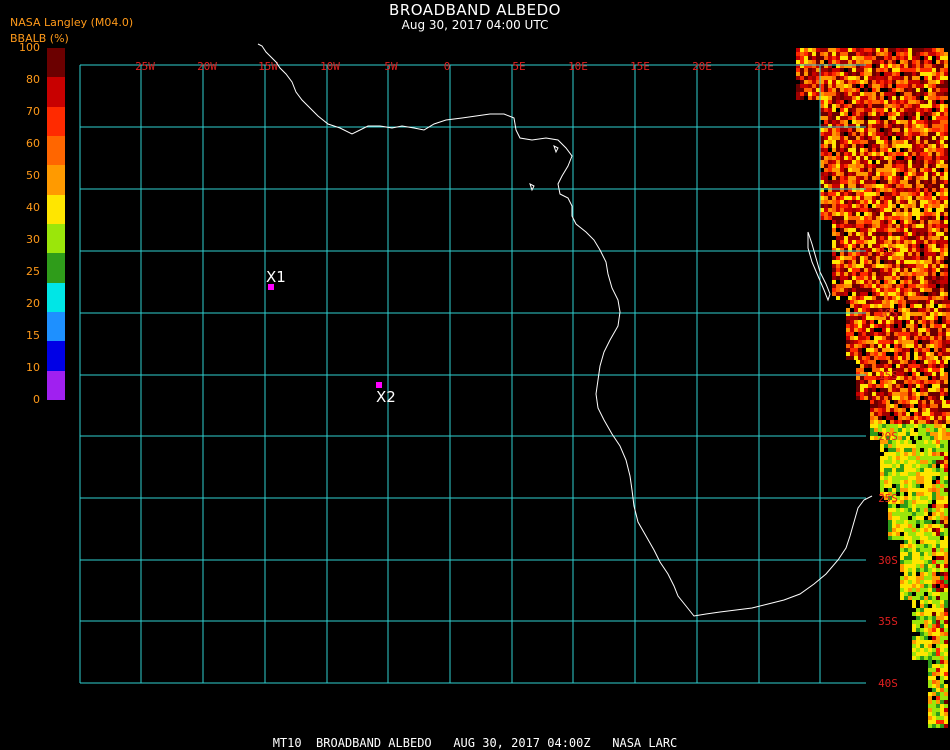  Describe the element at coordinates (518, 66) in the screenshot. I see `longitude-label: 5E` at that location.